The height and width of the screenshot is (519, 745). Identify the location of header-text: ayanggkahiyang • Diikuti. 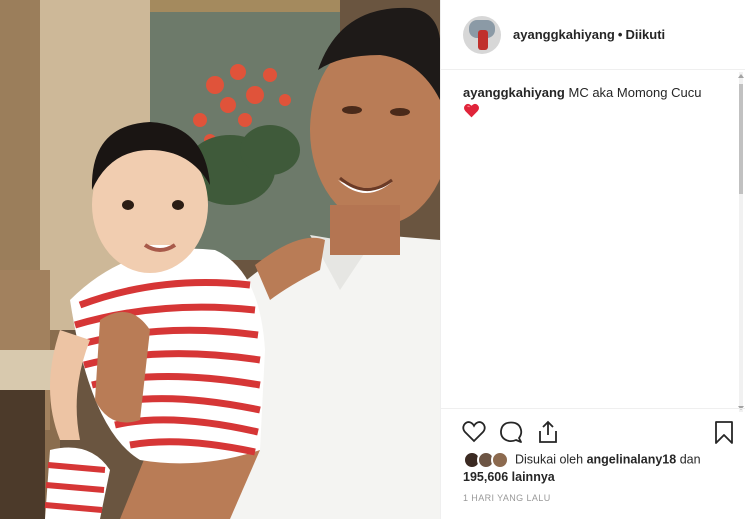
(589, 34).